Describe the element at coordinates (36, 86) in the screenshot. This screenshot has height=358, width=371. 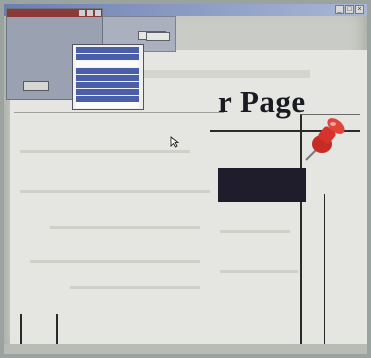
I see `ok-button` at that location.